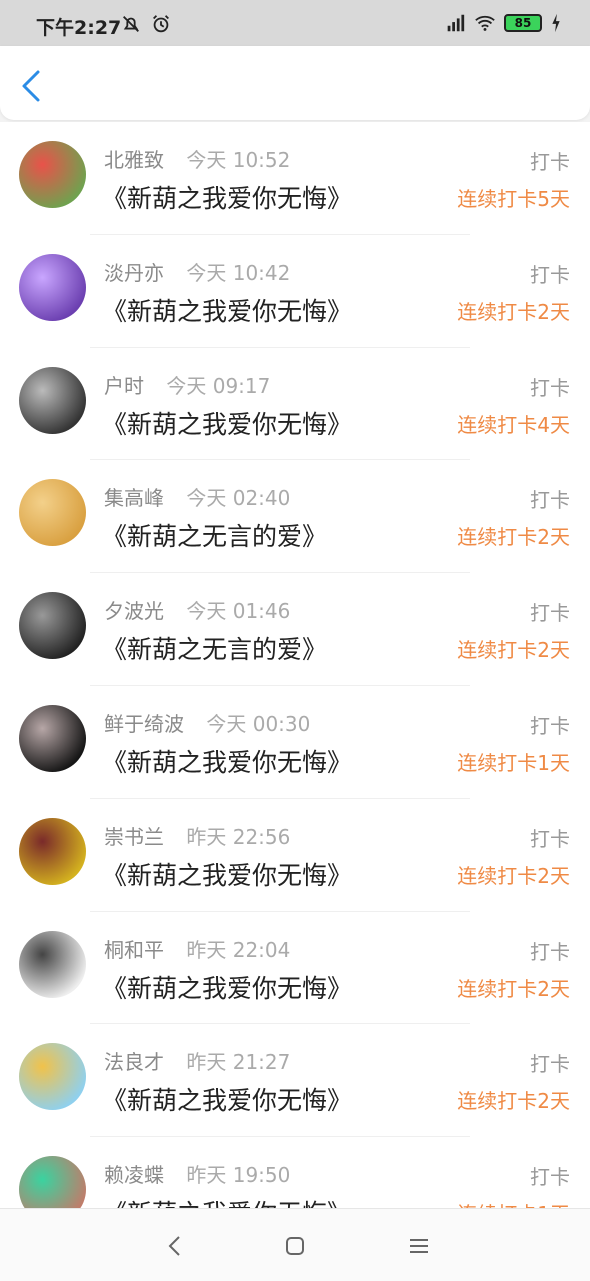  I want to click on list-item: 桐和平 昨天 22:04 《新葫之我爱你无悔》 打卡 连续打卡2天, so click(295, 968).